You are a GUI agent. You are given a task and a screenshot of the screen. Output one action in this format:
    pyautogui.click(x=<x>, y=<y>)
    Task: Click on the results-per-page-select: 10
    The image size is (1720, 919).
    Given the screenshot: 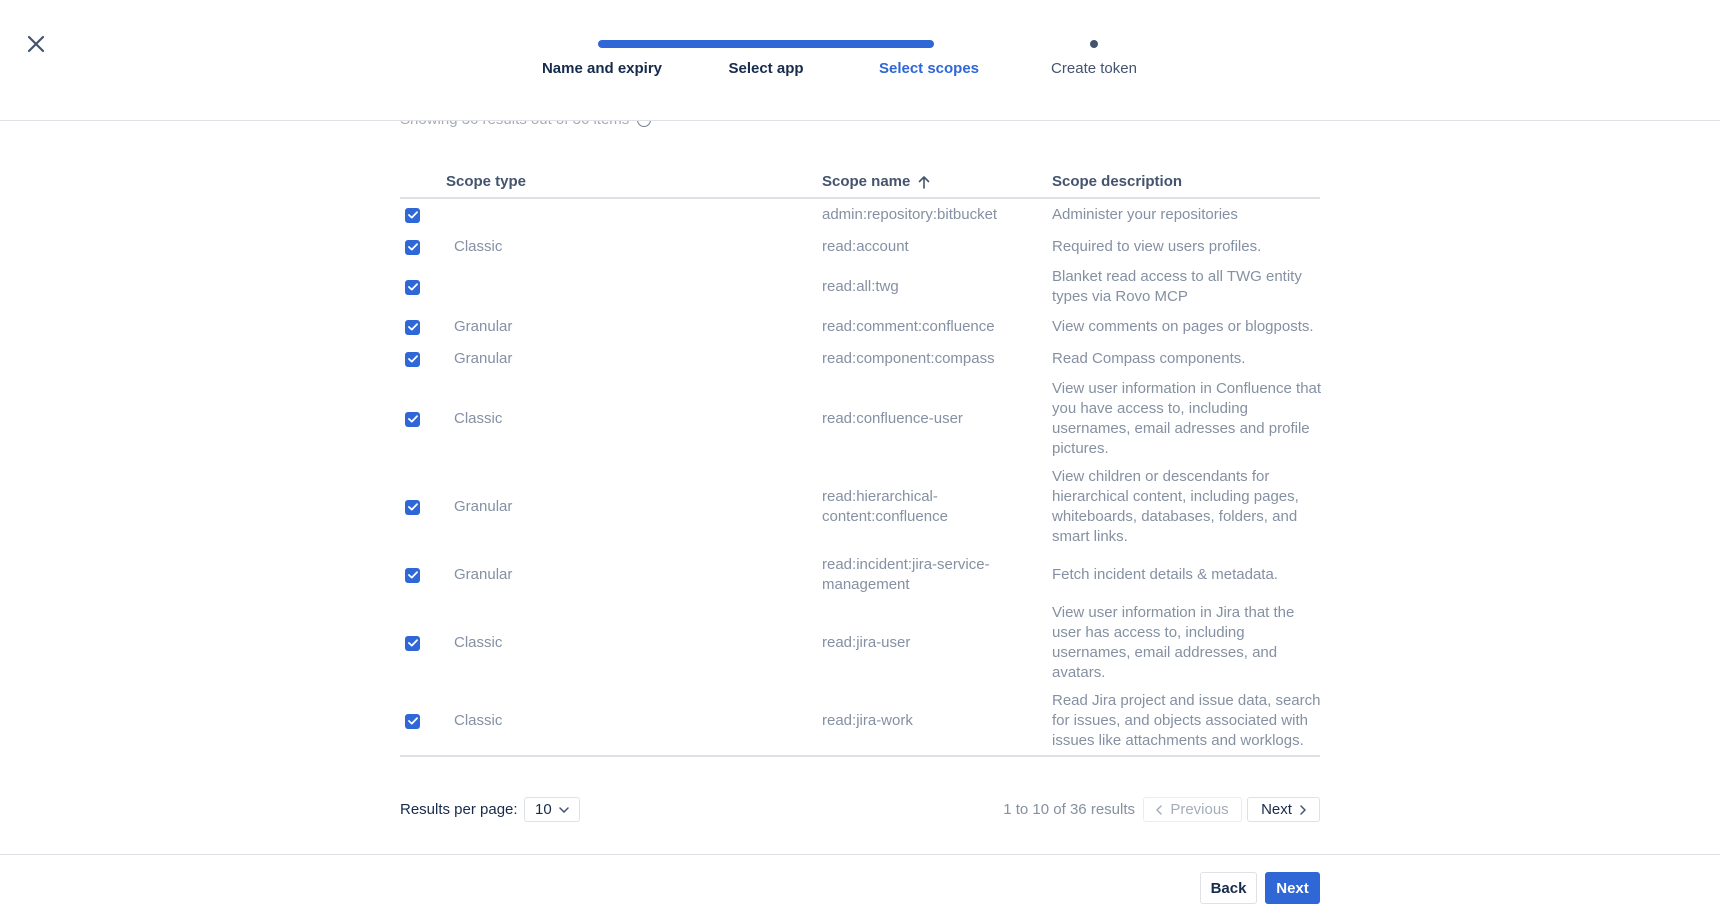 What is the action you would take?
    pyautogui.click(x=552, y=809)
    